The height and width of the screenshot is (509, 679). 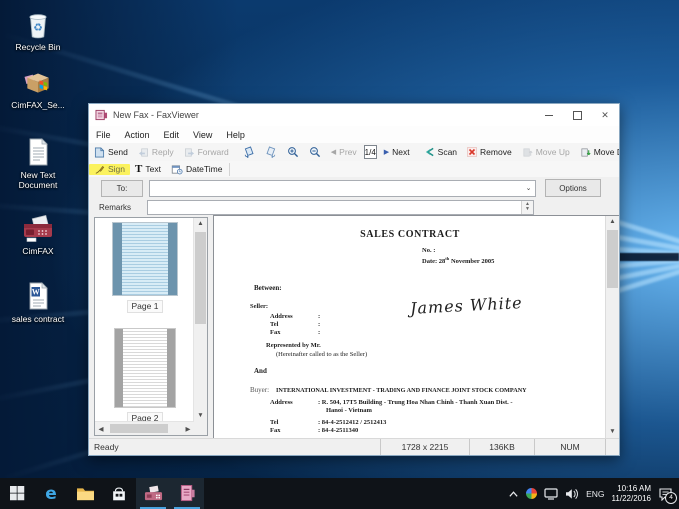 What do you see at coordinates (595, 494) in the screenshot?
I see `language-indicator: ENG` at bounding box center [595, 494].